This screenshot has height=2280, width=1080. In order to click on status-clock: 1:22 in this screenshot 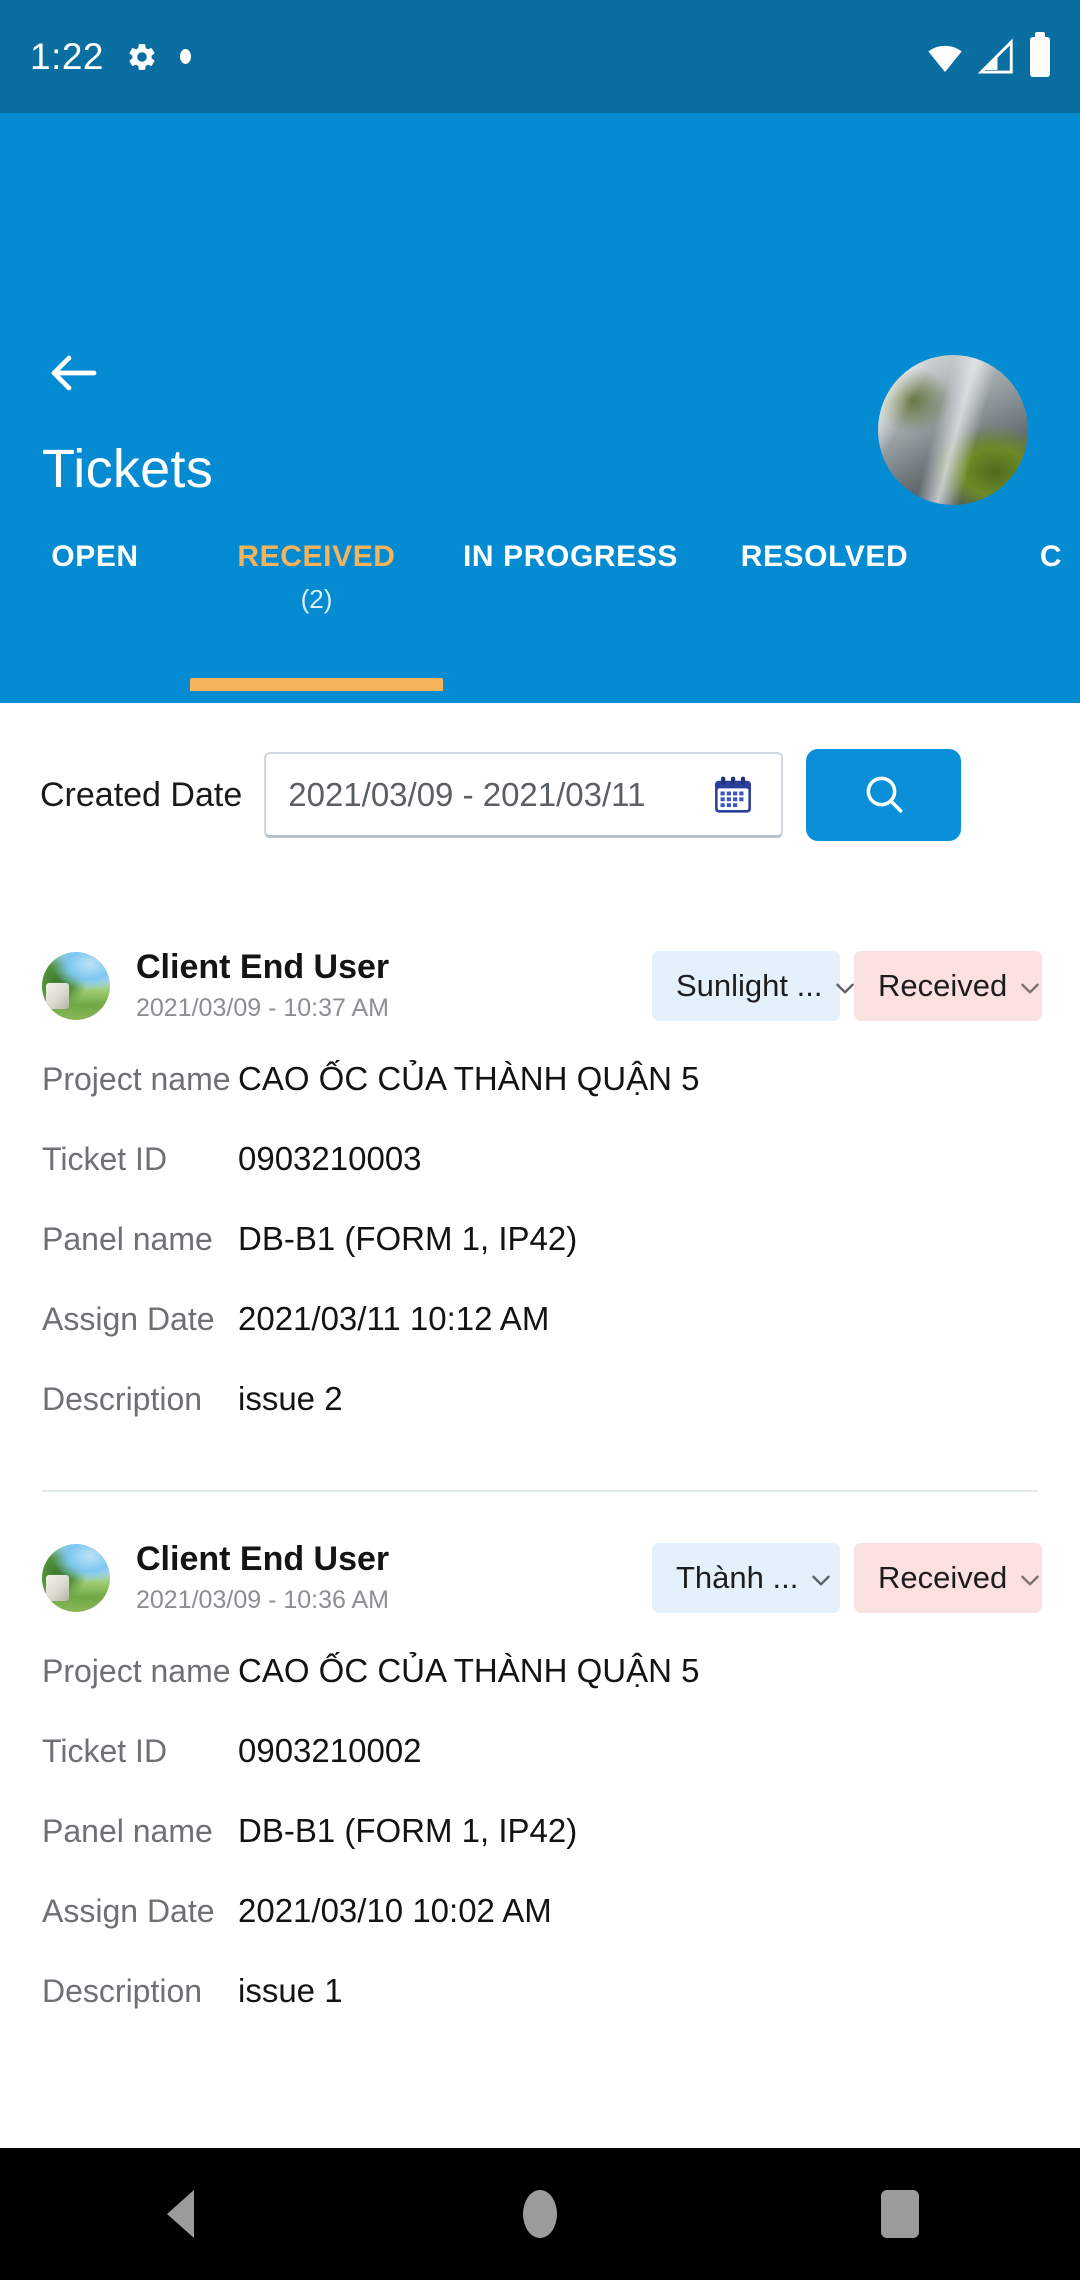, I will do `click(67, 56)`.